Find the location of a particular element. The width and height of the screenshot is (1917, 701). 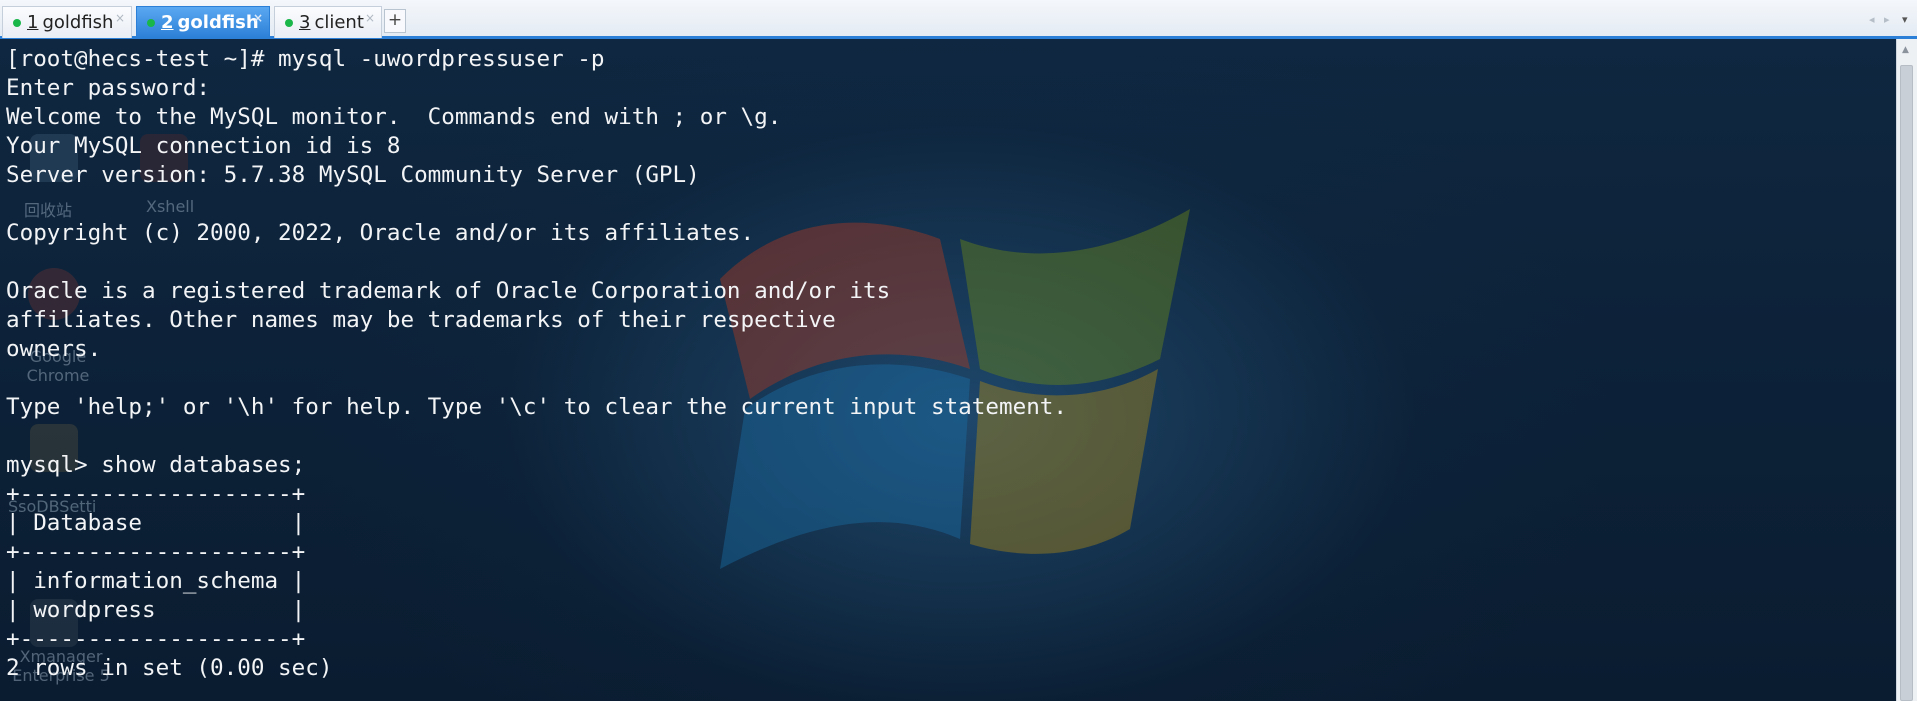

terminal-line: | wordpress | is located at coordinates (156, 610).